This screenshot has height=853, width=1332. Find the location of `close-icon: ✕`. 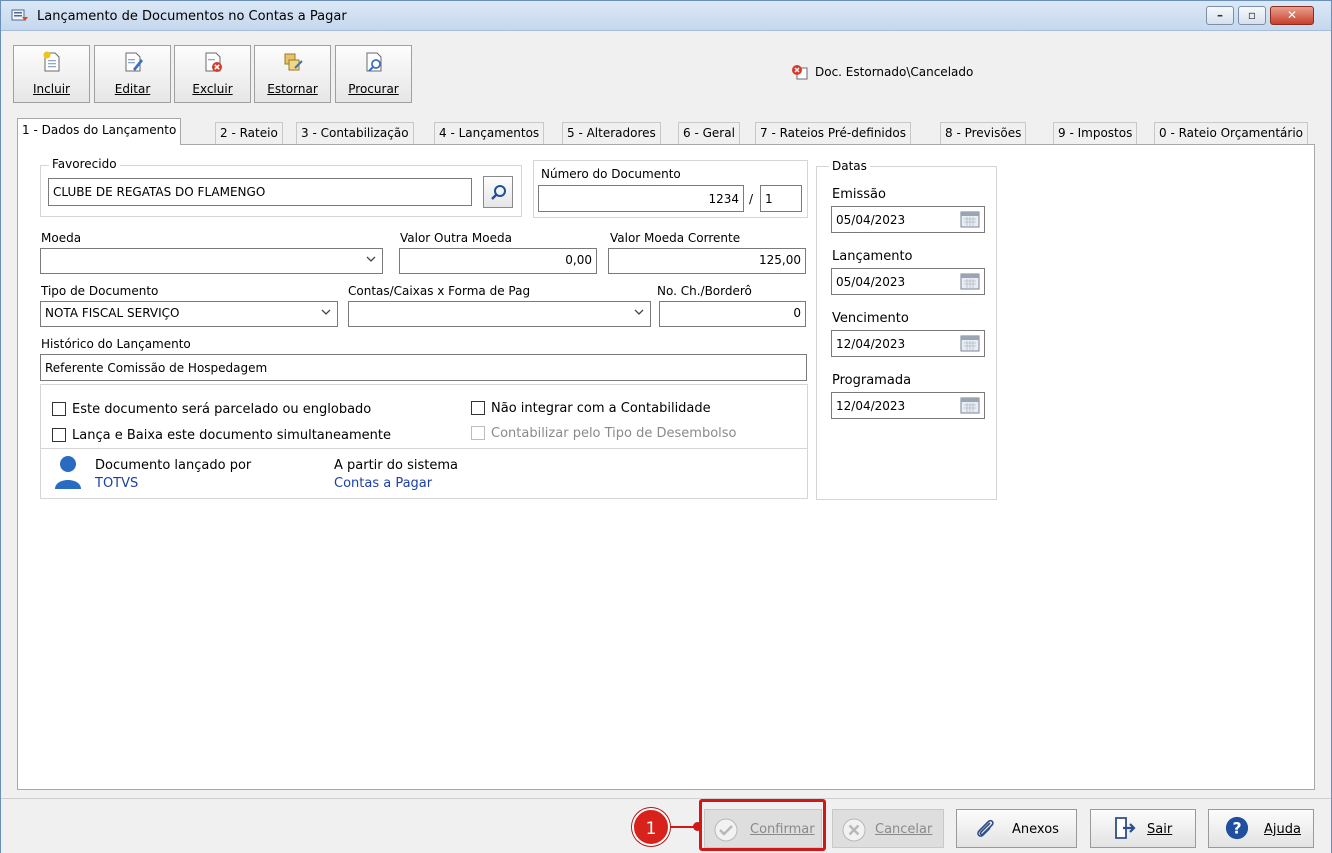

close-icon: ✕ is located at coordinates (1292, 15).